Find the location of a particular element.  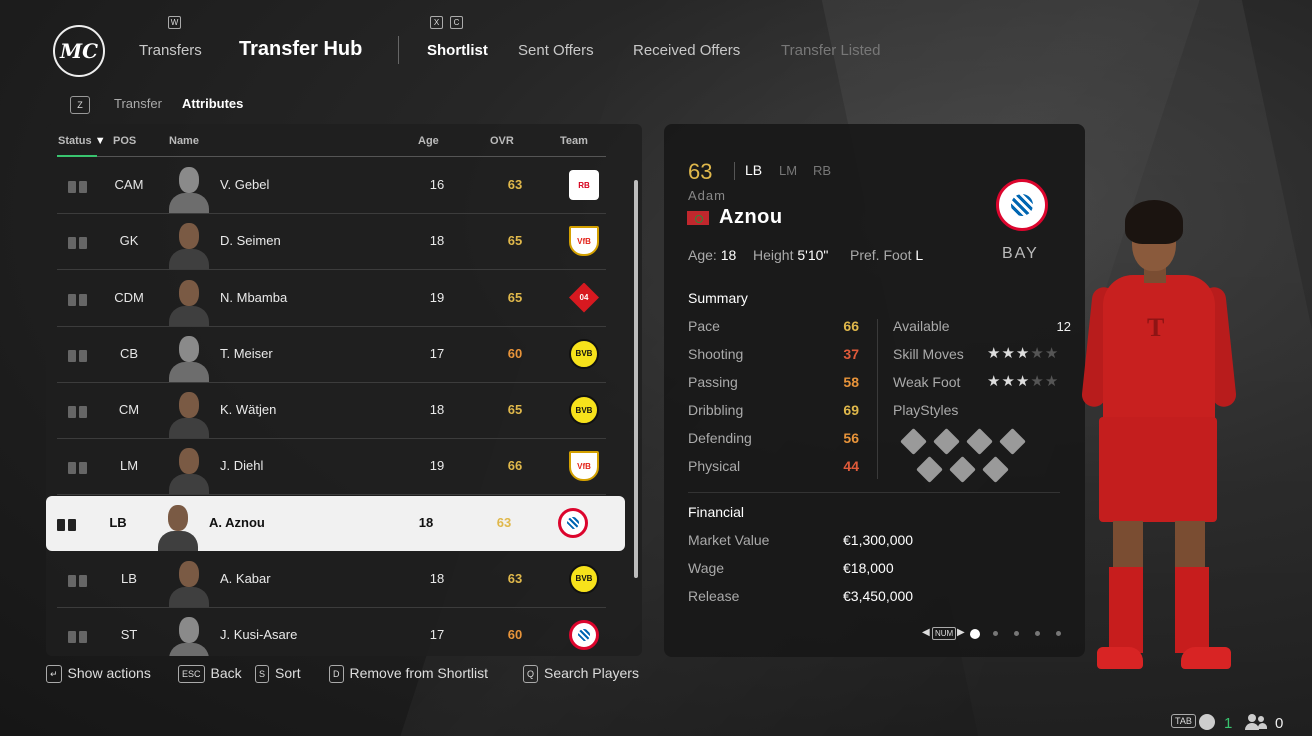

table-row: CM K. Wätjen 18 65 BVB is located at coordinates (331, 411).